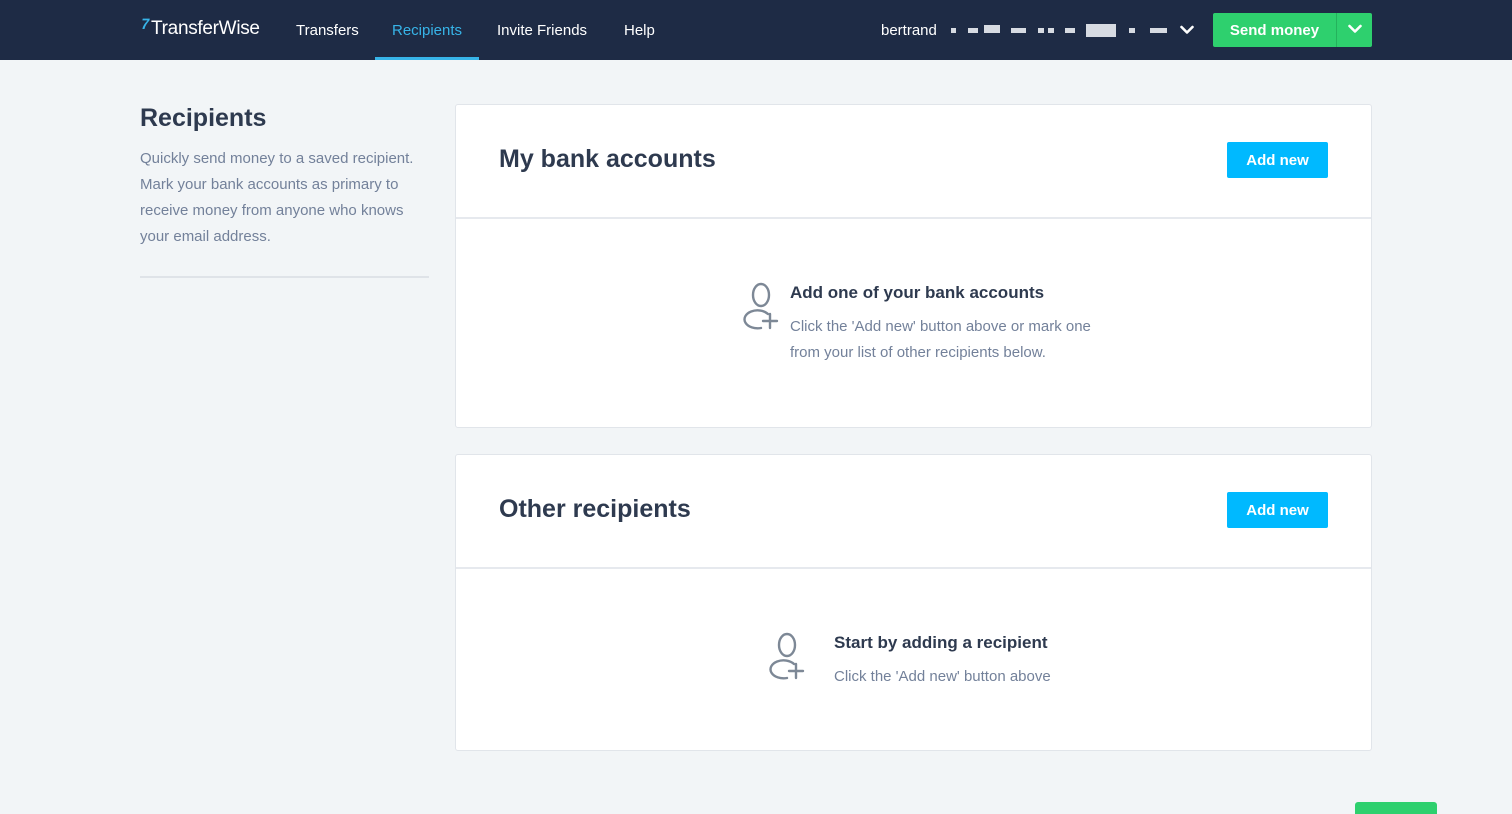  Describe the element at coordinates (145, 24) in the screenshot. I see `logo-mark: 7` at that location.